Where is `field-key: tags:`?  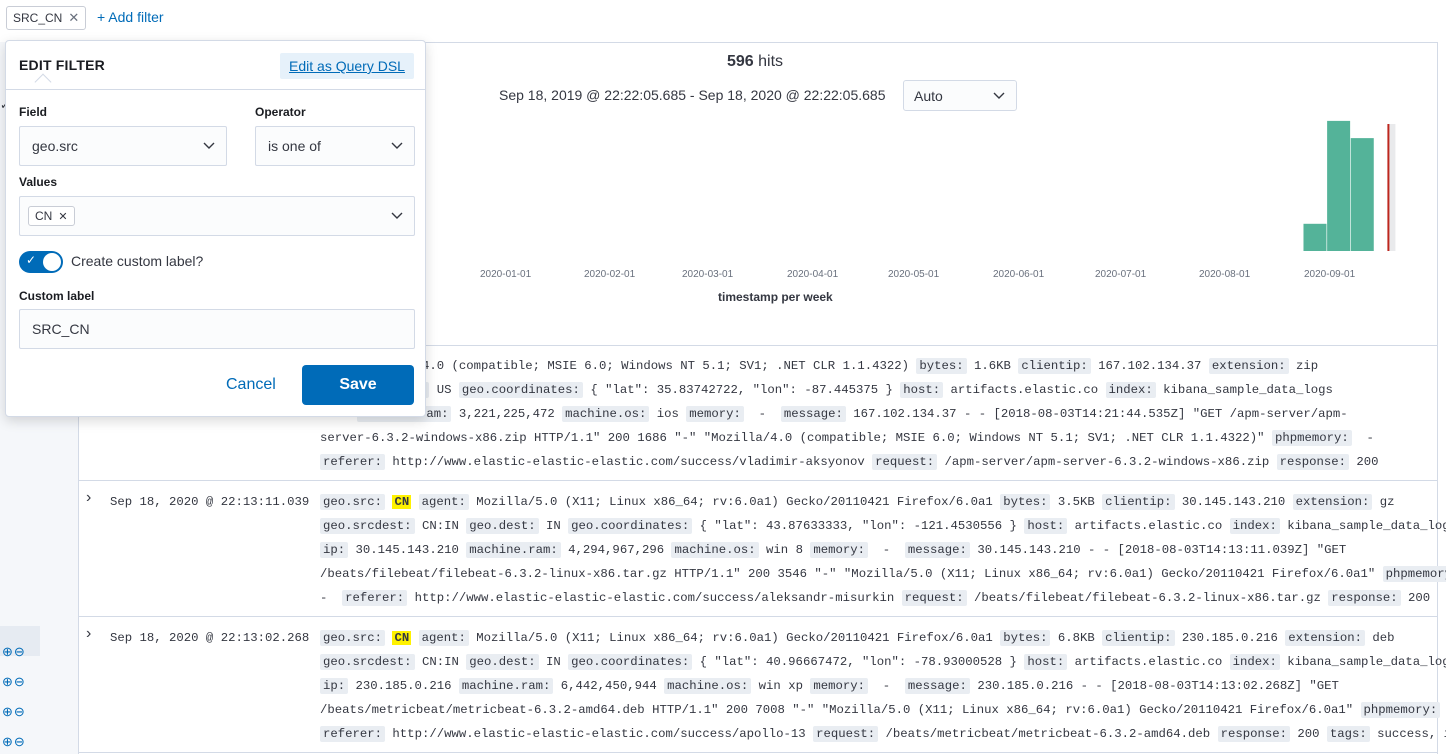
field-key: tags: is located at coordinates (1348, 734).